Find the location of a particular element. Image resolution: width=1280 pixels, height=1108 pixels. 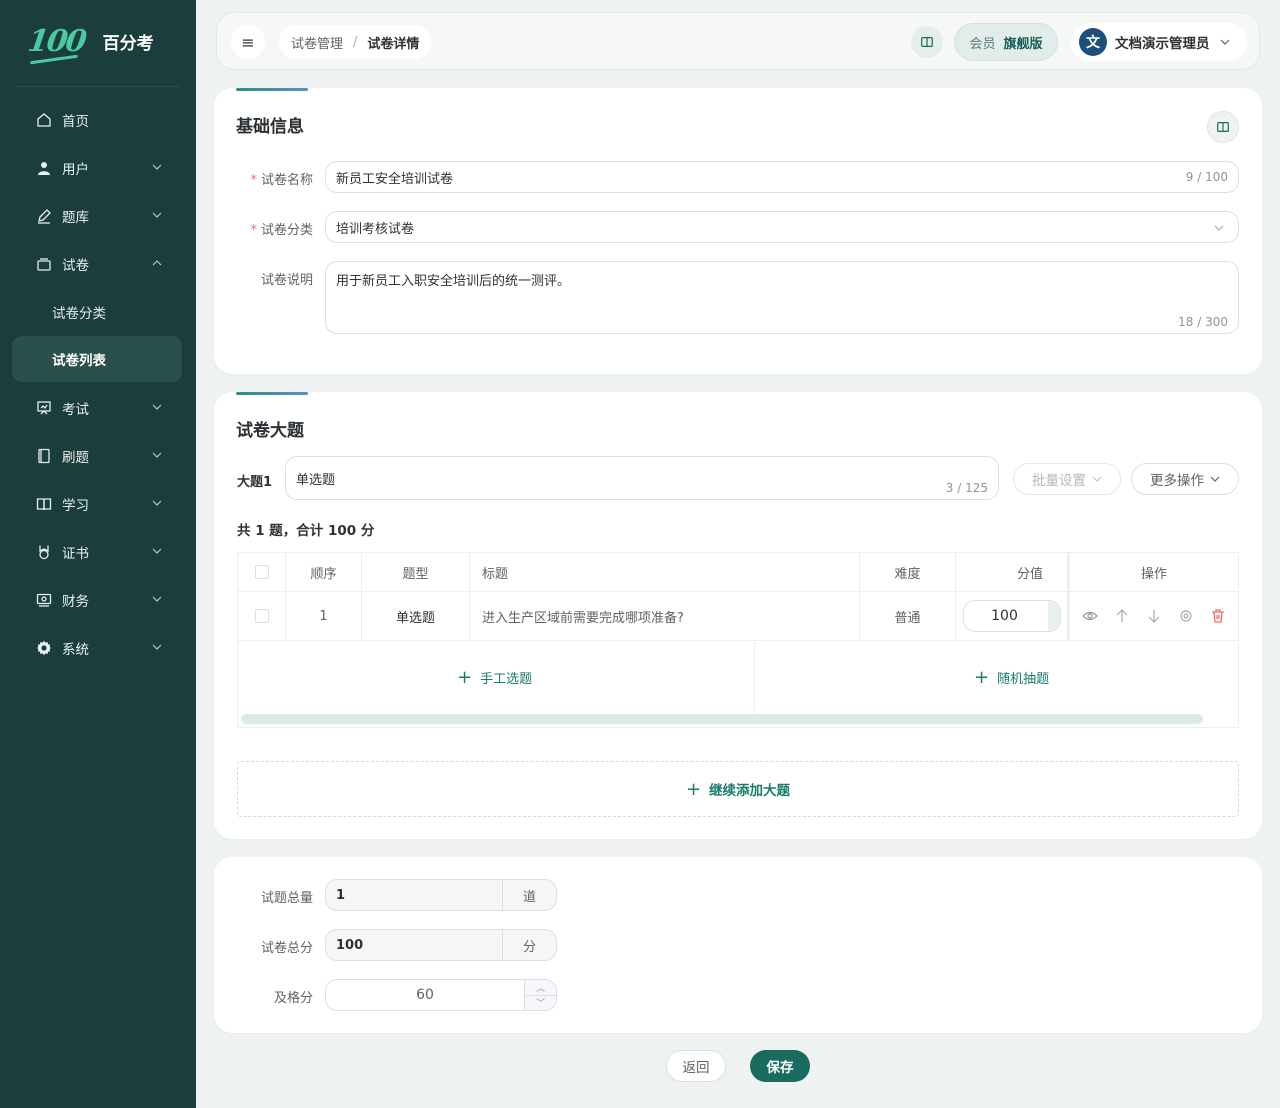

sidebar-item-home: 首页 is located at coordinates (97, 120).